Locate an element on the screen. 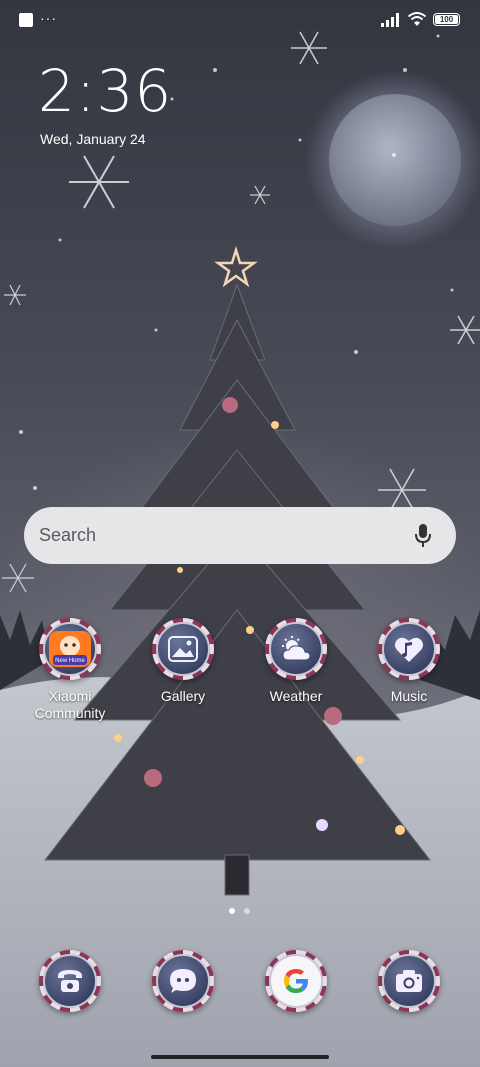  moon is located at coordinates (395, 160).